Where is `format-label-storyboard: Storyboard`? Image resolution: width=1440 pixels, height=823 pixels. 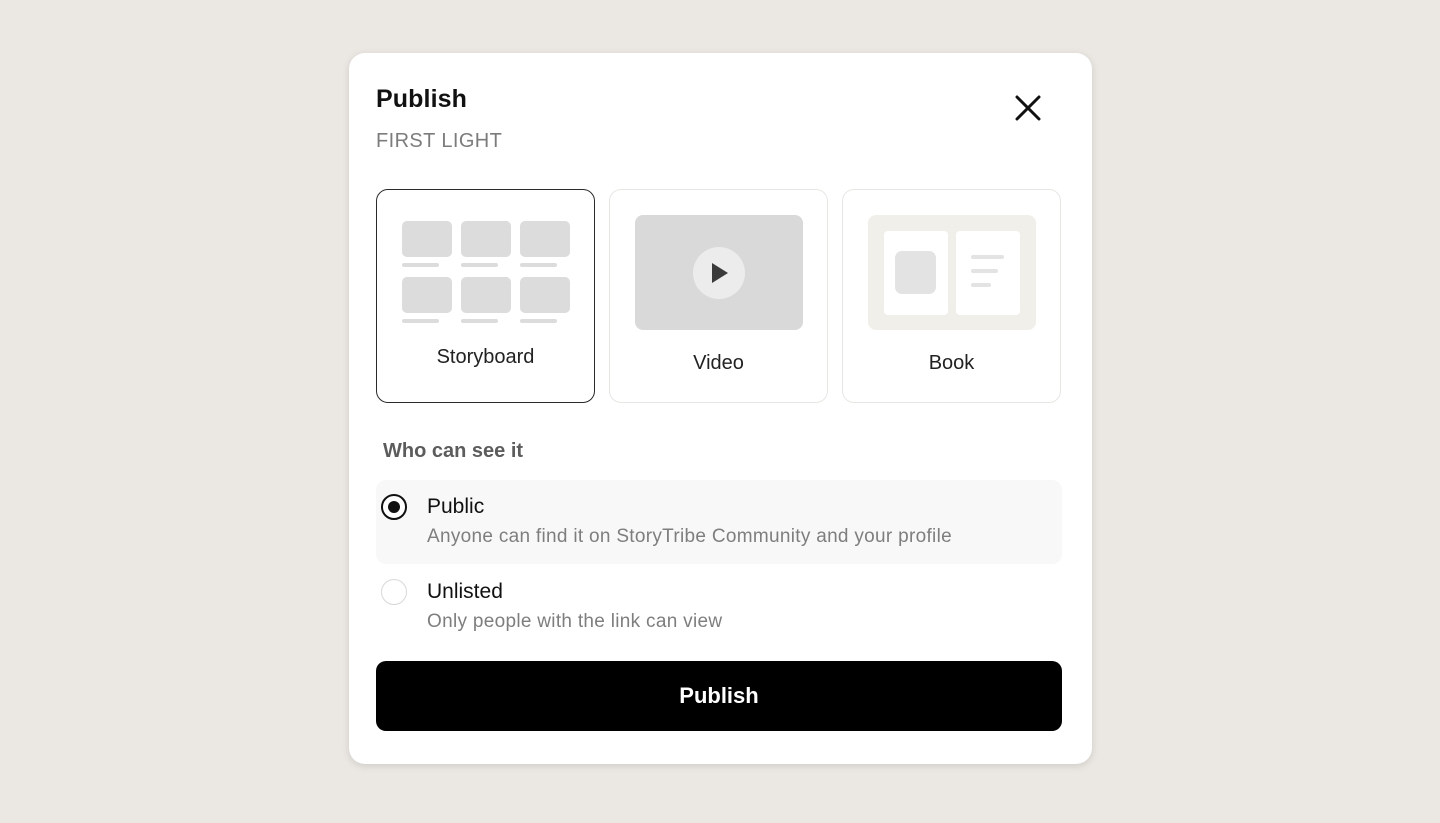 format-label-storyboard: Storyboard is located at coordinates (485, 357).